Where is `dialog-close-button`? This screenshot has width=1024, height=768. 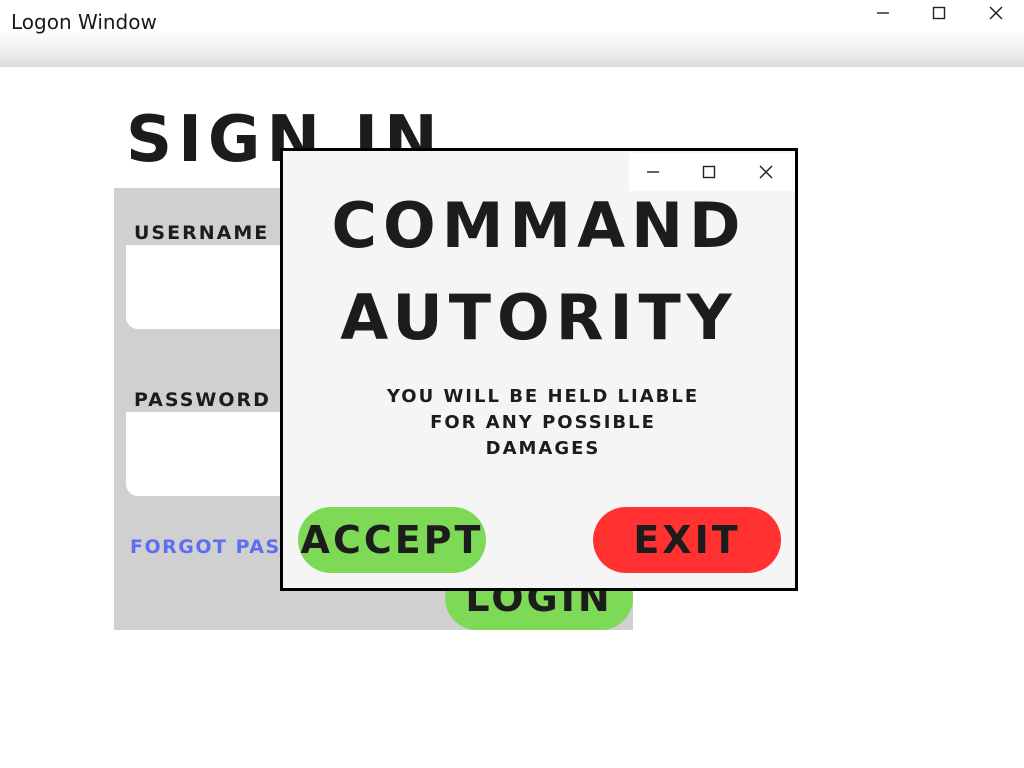 dialog-close-button is located at coordinates (766, 172).